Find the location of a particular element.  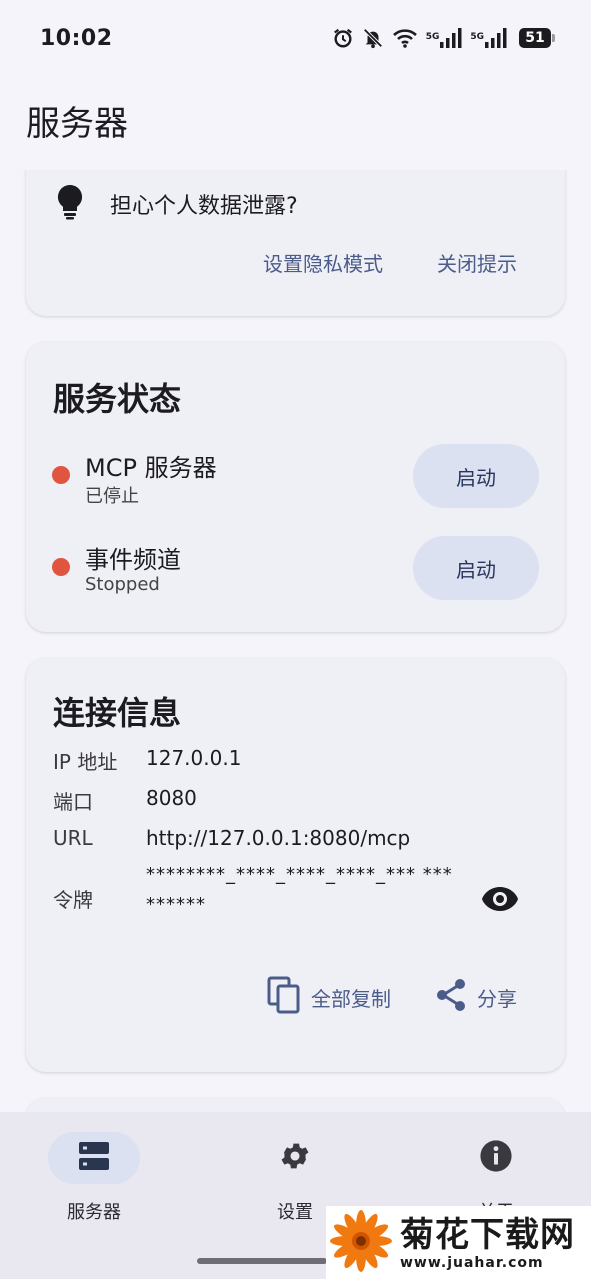

status-icons: 5G 5G 51 is located at coordinates (443, 38).